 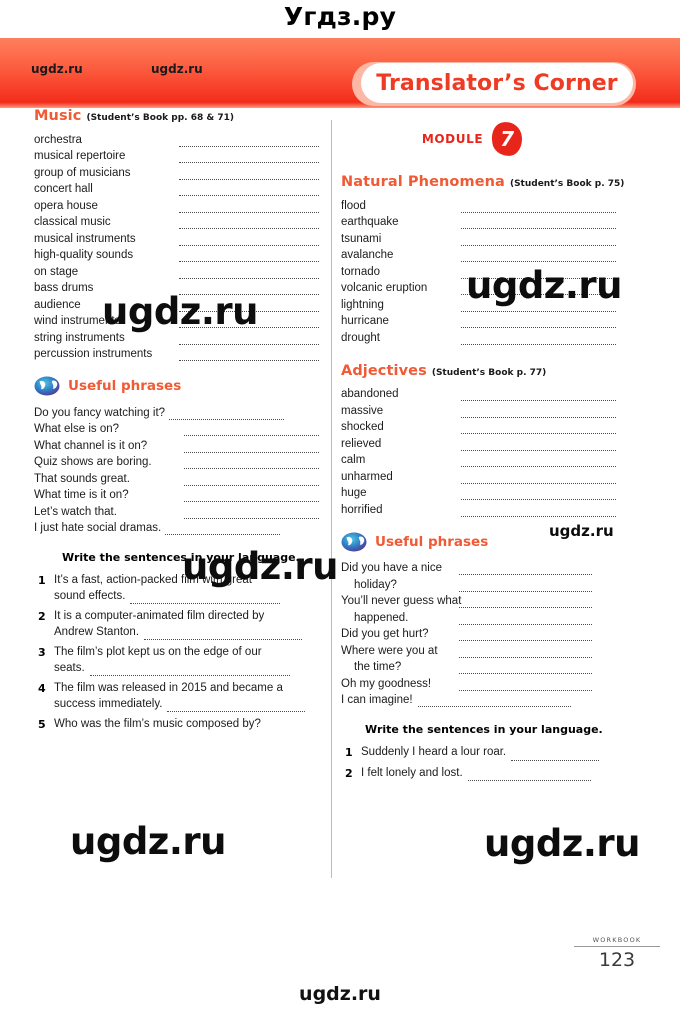 What do you see at coordinates (434, 752) in the screenshot?
I see `exercise-text: Suddenly I heard a lour roar.` at bounding box center [434, 752].